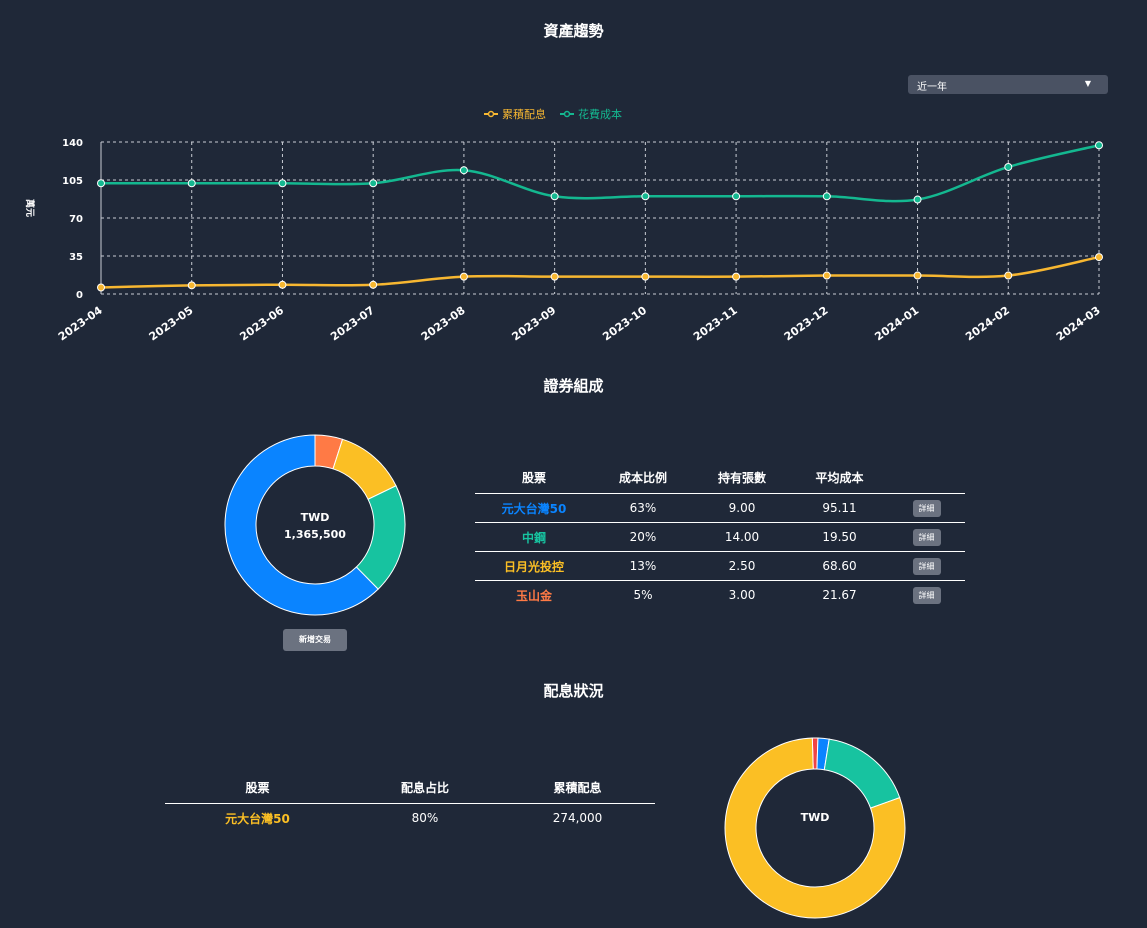 The image size is (1147, 928). What do you see at coordinates (524, 114) in the screenshot?
I see `legend-label: 累積配息` at bounding box center [524, 114].